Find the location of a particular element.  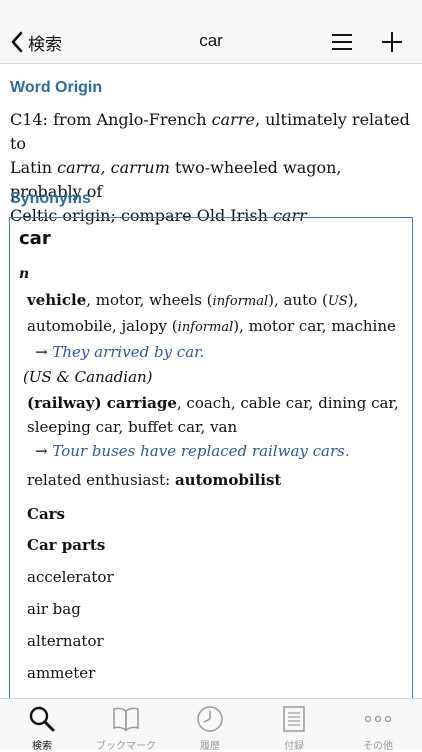

cars-heading: Cars is located at coordinates (46, 514).